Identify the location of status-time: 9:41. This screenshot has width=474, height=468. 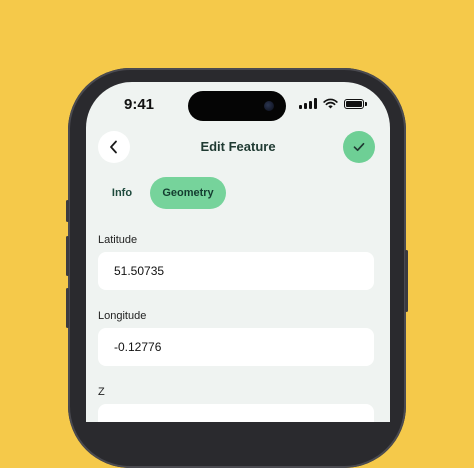
(139, 104).